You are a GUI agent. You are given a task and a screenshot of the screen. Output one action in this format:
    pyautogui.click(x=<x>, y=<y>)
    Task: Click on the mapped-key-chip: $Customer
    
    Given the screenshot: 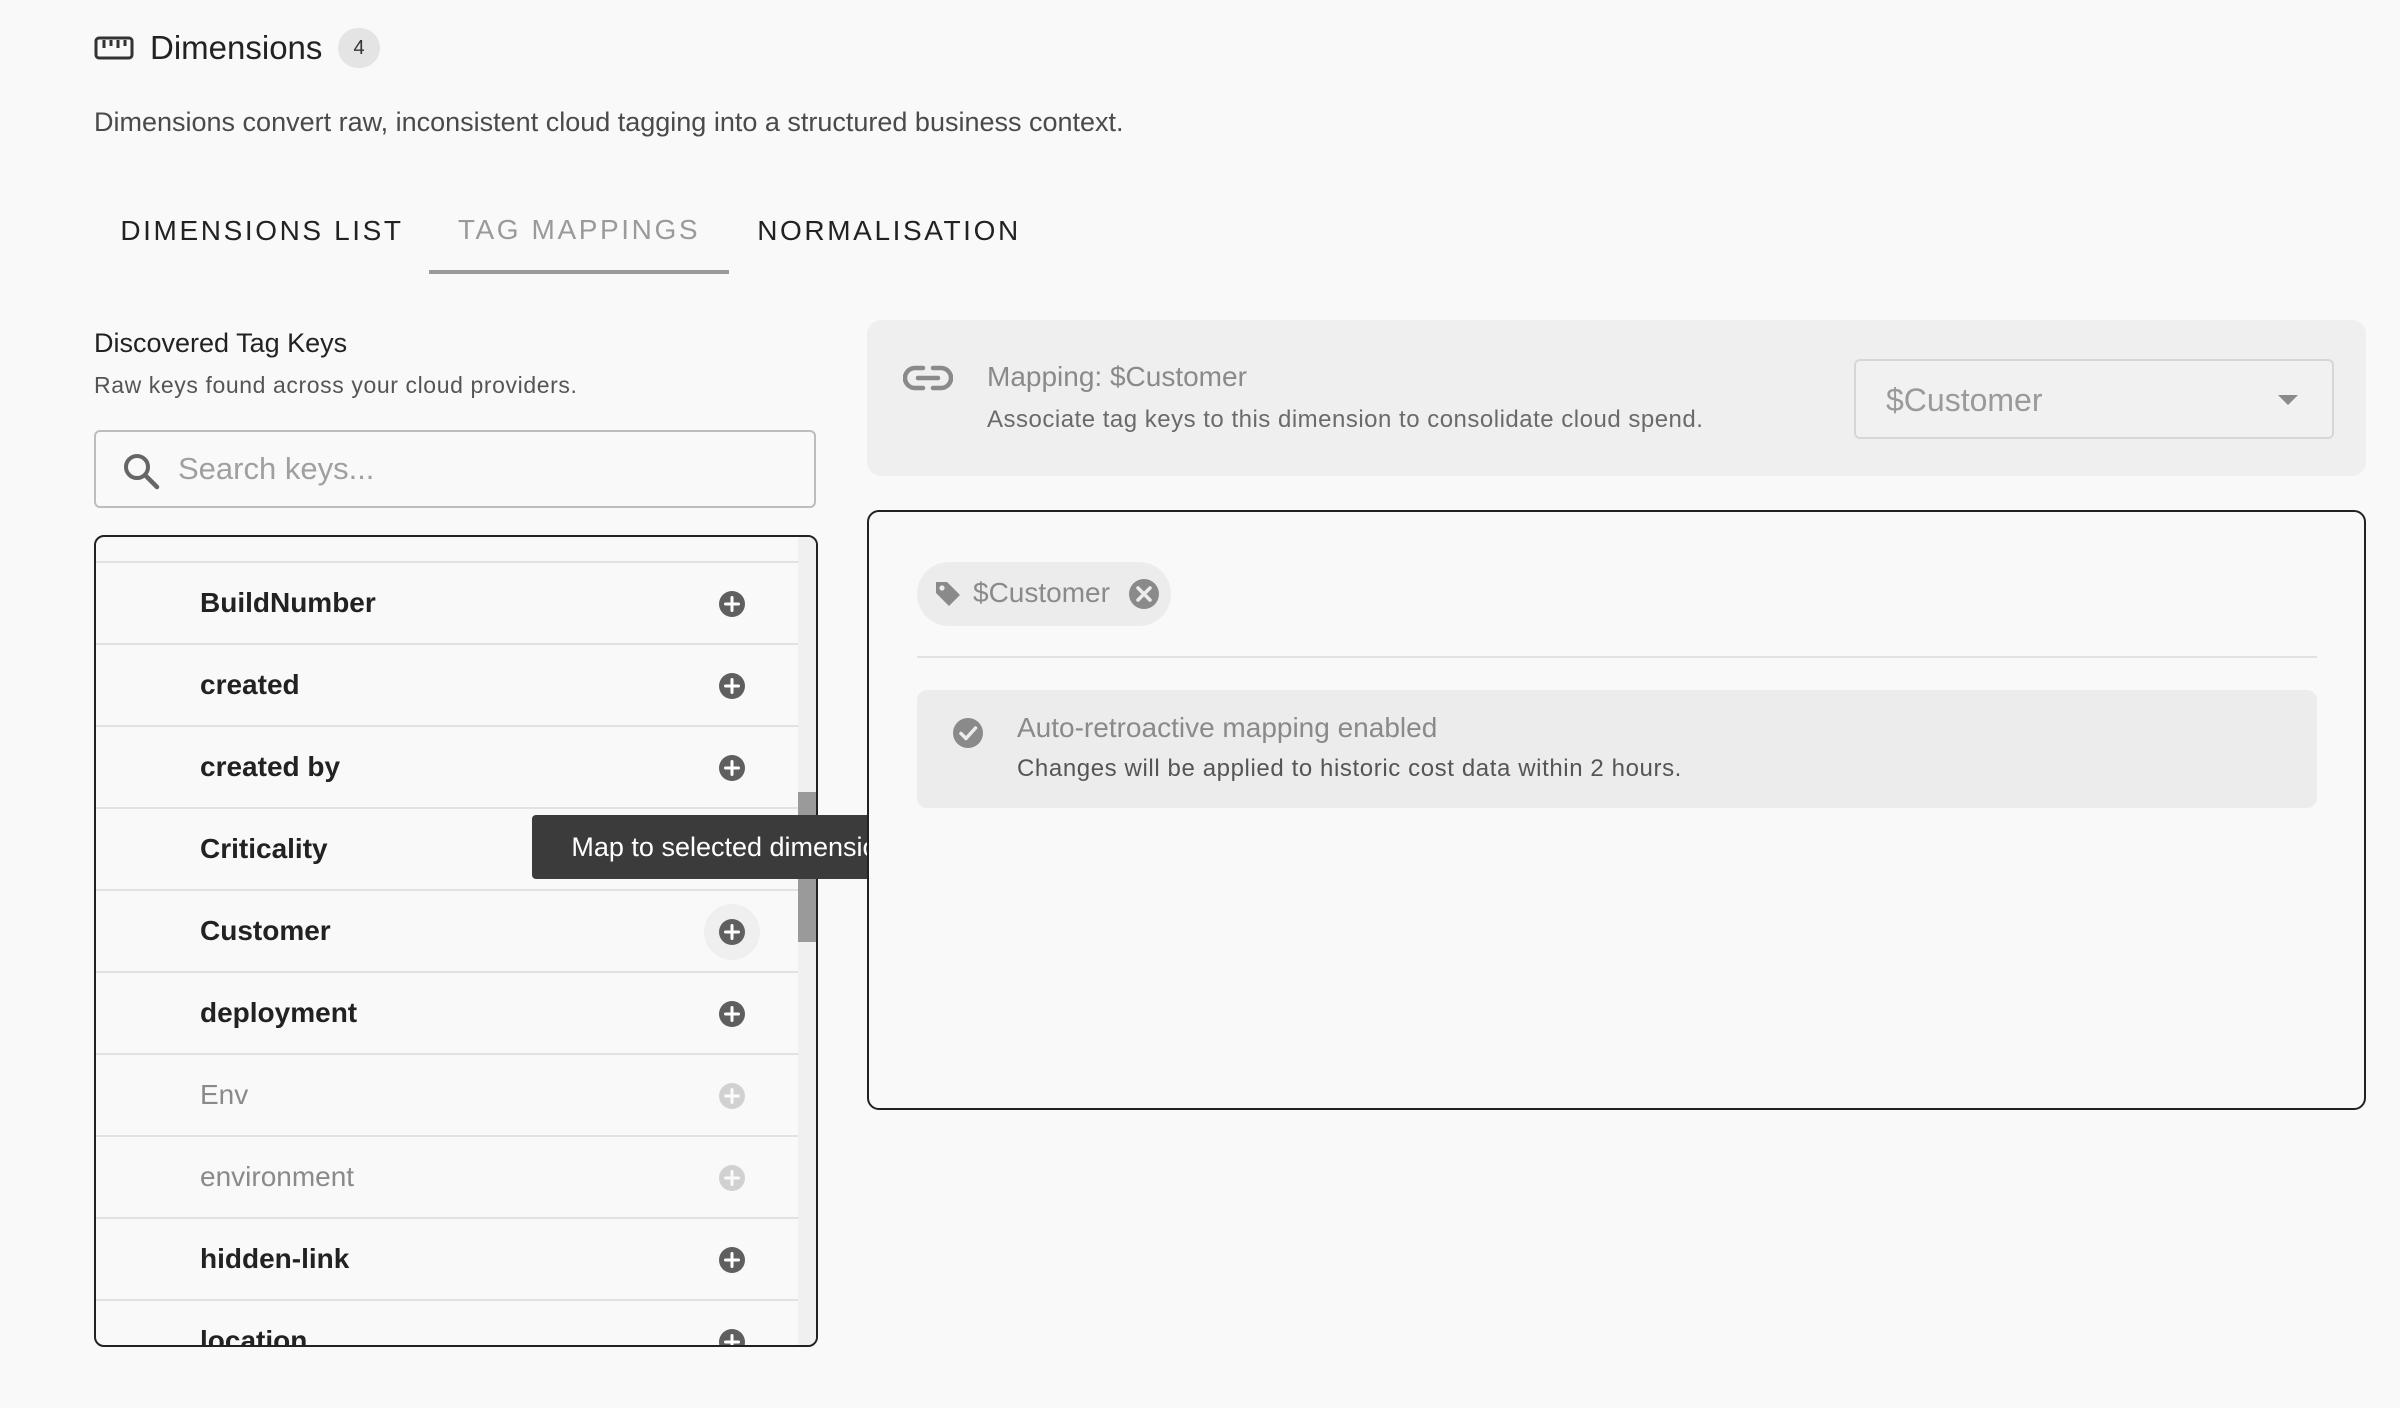 What is the action you would take?
    pyautogui.click(x=1044, y=594)
    